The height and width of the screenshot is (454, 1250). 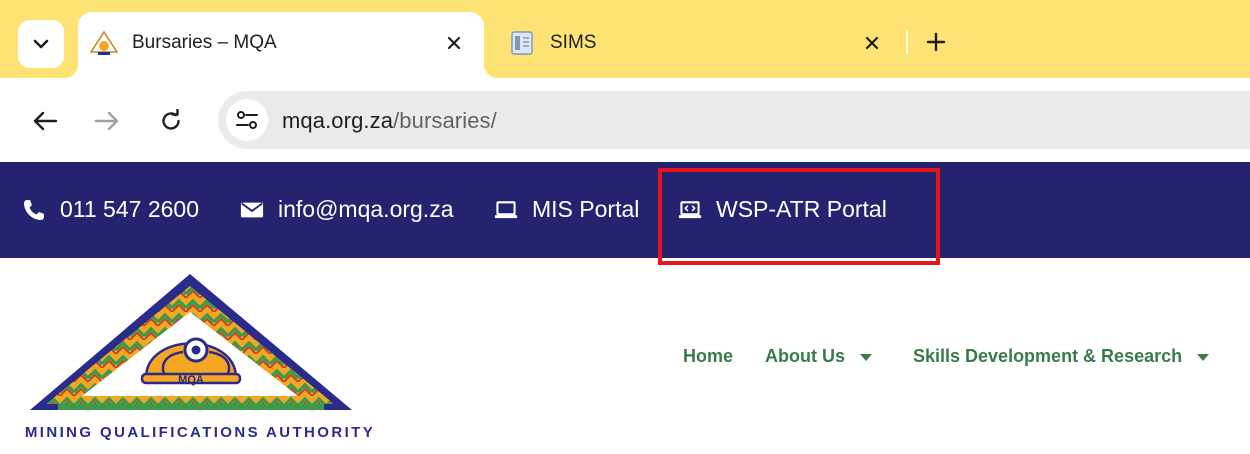 I want to click on document-icon, so click(x=522, y=43).